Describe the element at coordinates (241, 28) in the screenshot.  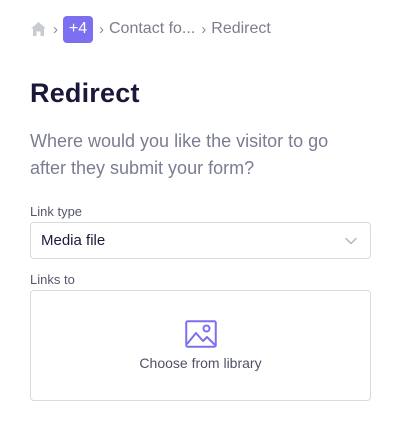
I see `breadcrumb-current: Redirect` at that location.